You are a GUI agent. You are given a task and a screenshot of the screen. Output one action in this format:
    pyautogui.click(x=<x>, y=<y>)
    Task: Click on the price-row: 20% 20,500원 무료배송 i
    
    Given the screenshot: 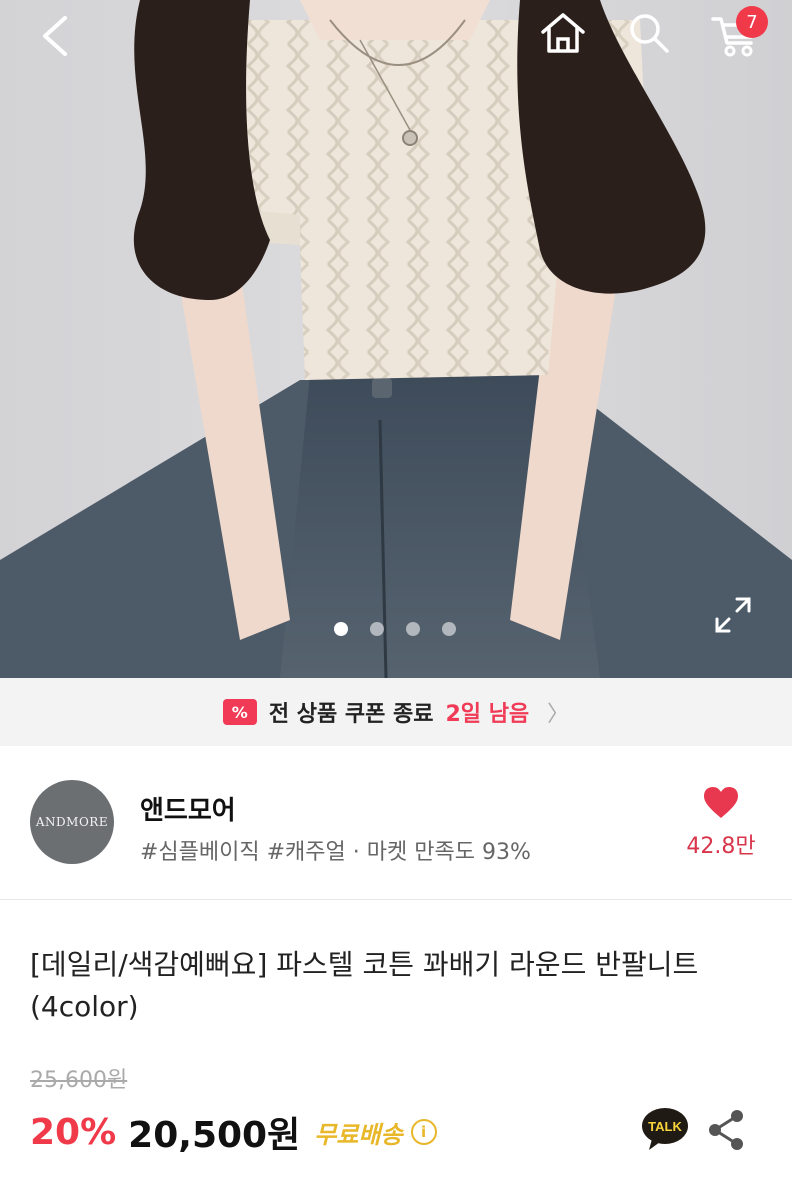 What is the action you would take?
    pyautogui.click(x=233, y=1132)
    